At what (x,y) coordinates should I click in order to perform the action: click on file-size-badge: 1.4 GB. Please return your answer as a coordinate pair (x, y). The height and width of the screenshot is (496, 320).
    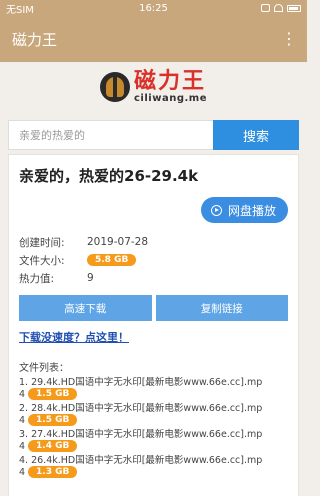
    Looking at the image, I should click on (53, 446).